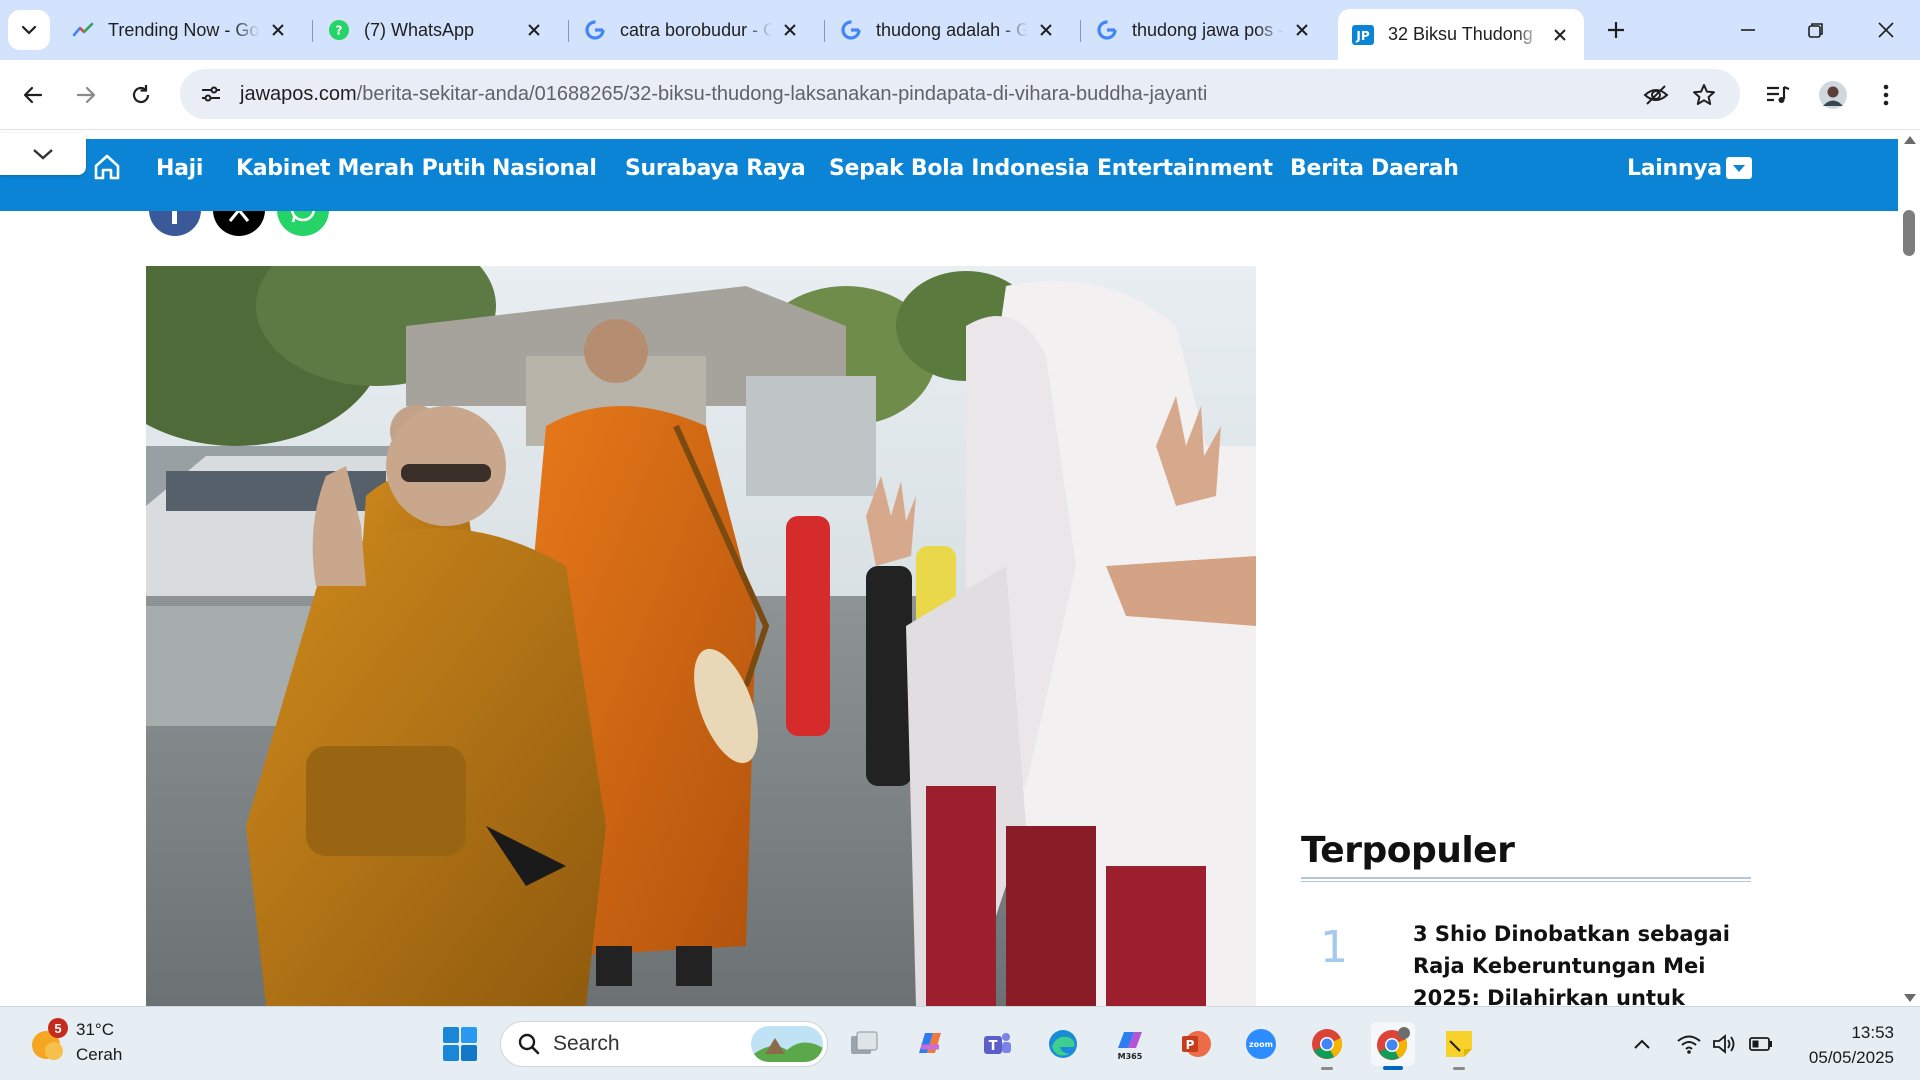  I want to click on minimize-icon, so click(1748, 30).